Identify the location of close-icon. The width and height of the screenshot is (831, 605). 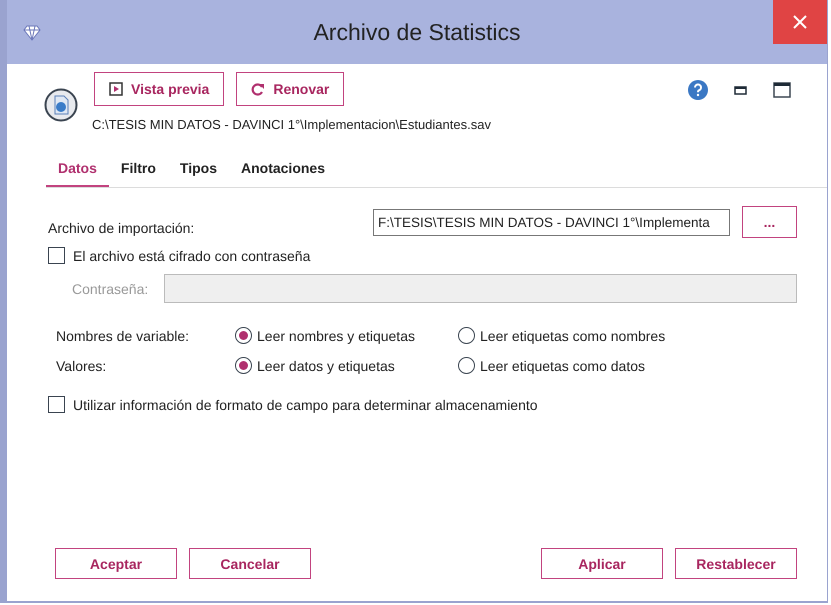
(800, 22).